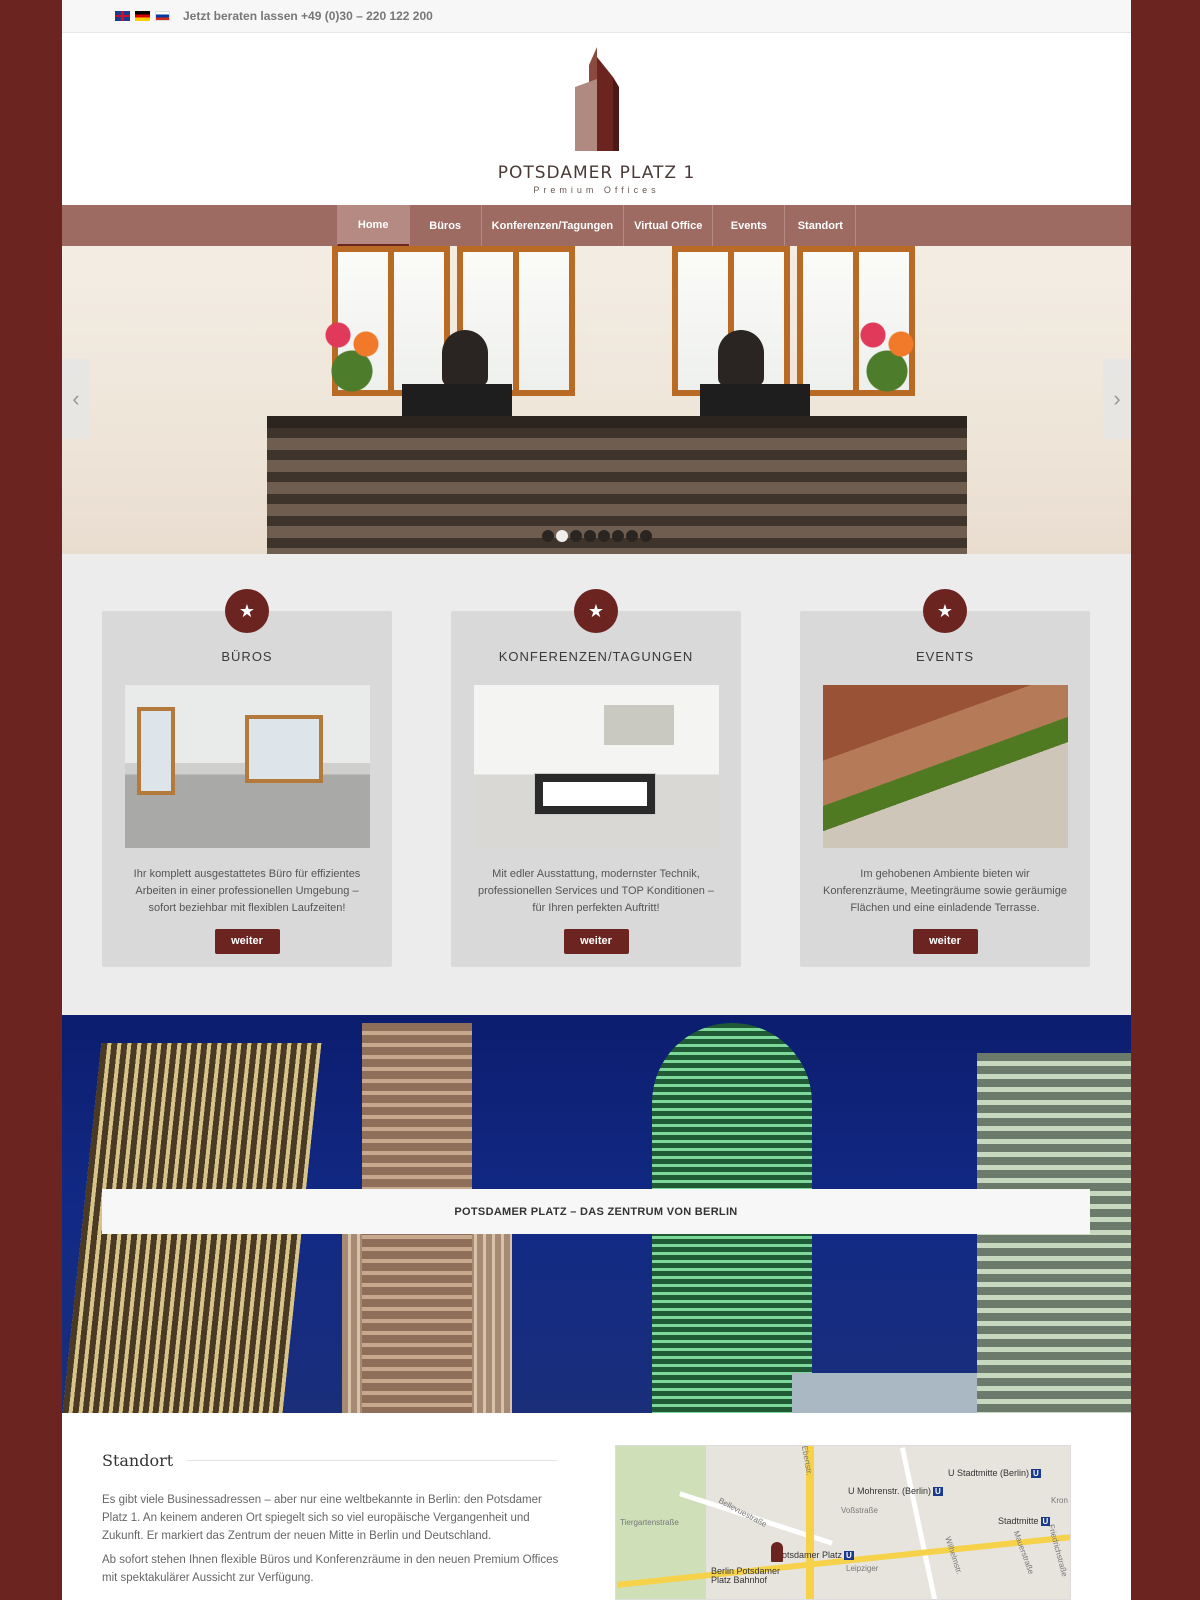 The width and height of the screenshot is (1200, 1600). What do you see at coordinates (944, 656) in the screenshot?
I see `feature-title: EVENTS` at bounding box center [944, 656].